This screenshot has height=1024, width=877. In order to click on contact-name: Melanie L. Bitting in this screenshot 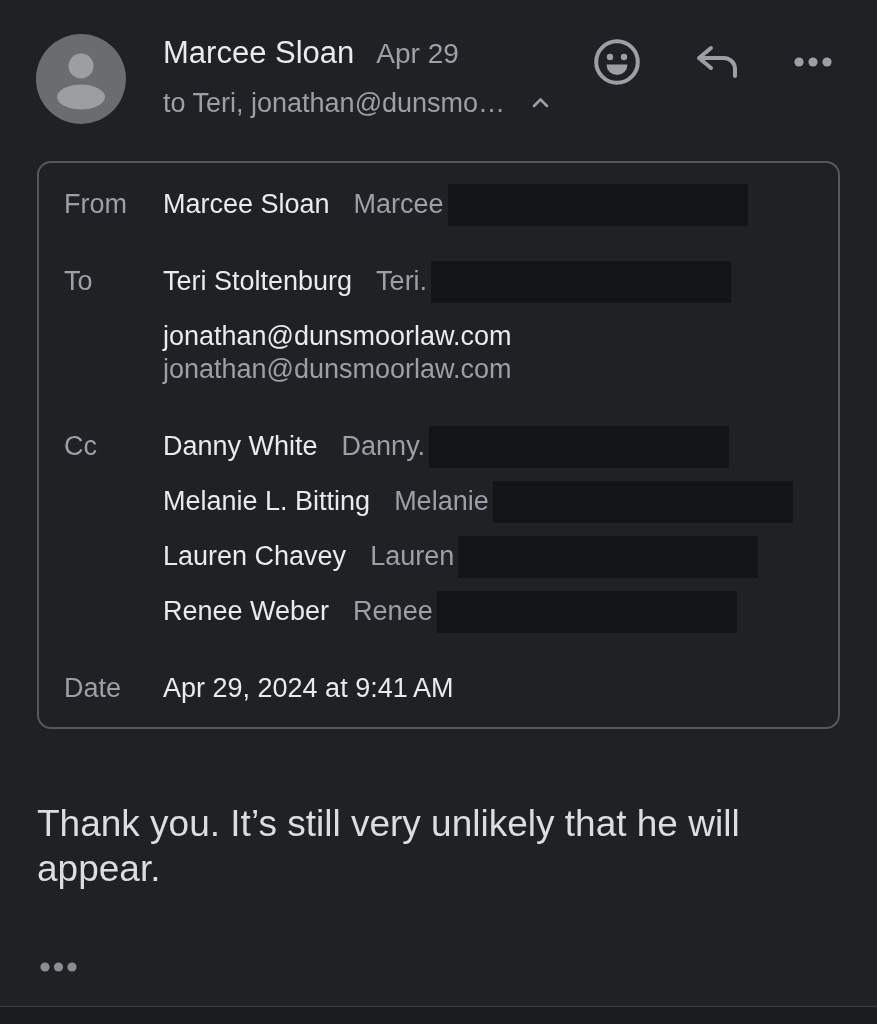, I will do `click(267, 501)`.